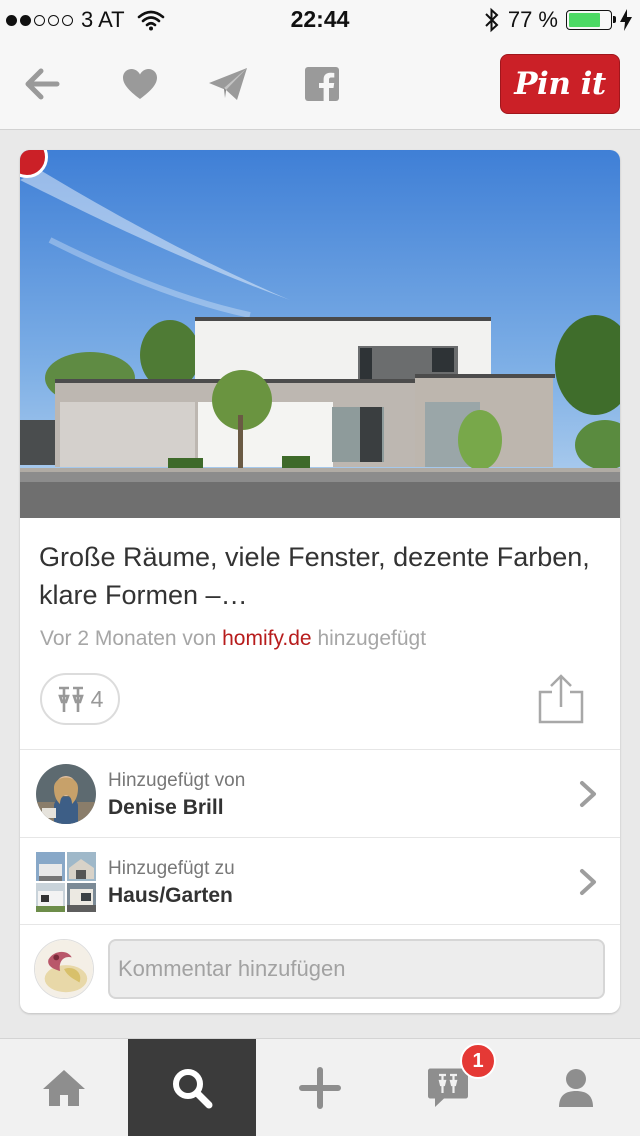 The image size is (640, 1136). I want to click on board-name: Haus/Garten, so click(170, 895).